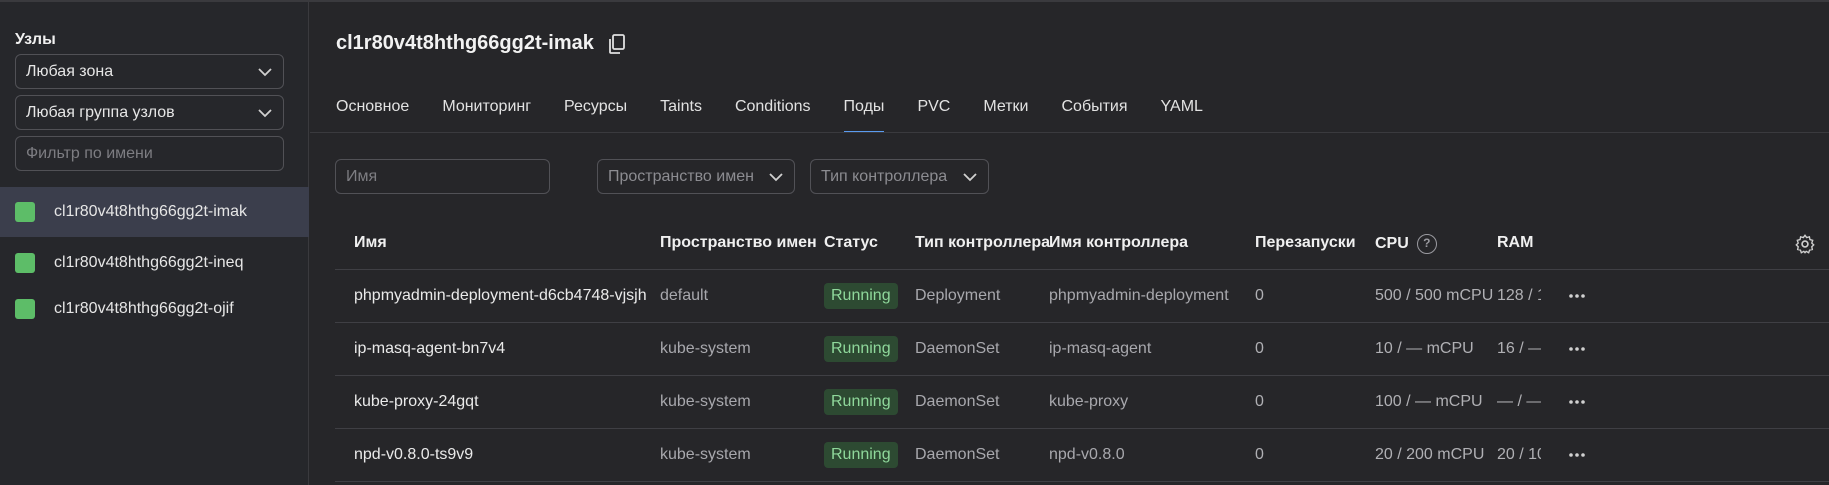 This screenshot has width=1829, height=485. I want to click on sidebar-title: Узлы, so click(35, 39).